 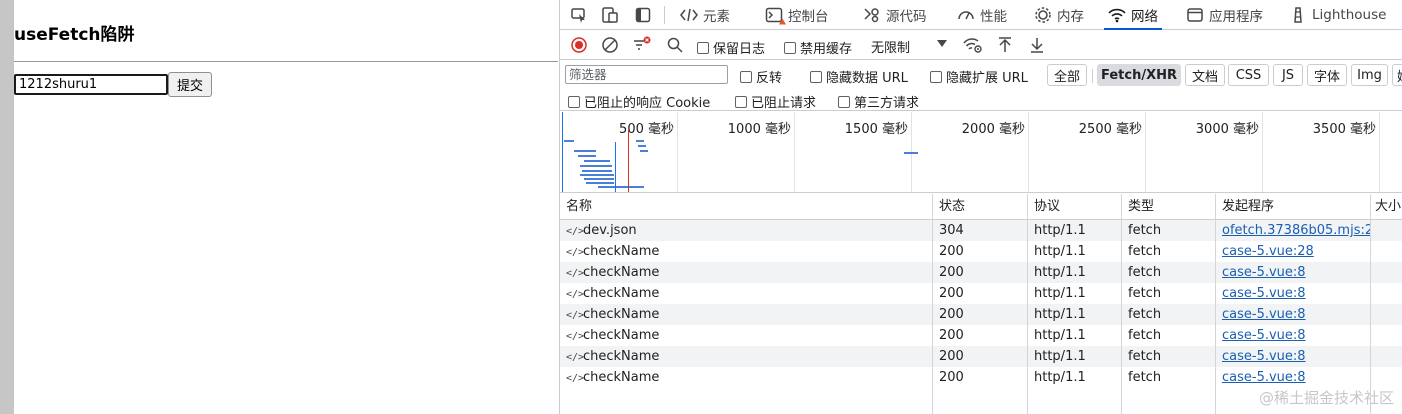 What do you see at coordinates (610, 45) in the screenshot?
I see `clear-icon` at bounding box center [610, 45].